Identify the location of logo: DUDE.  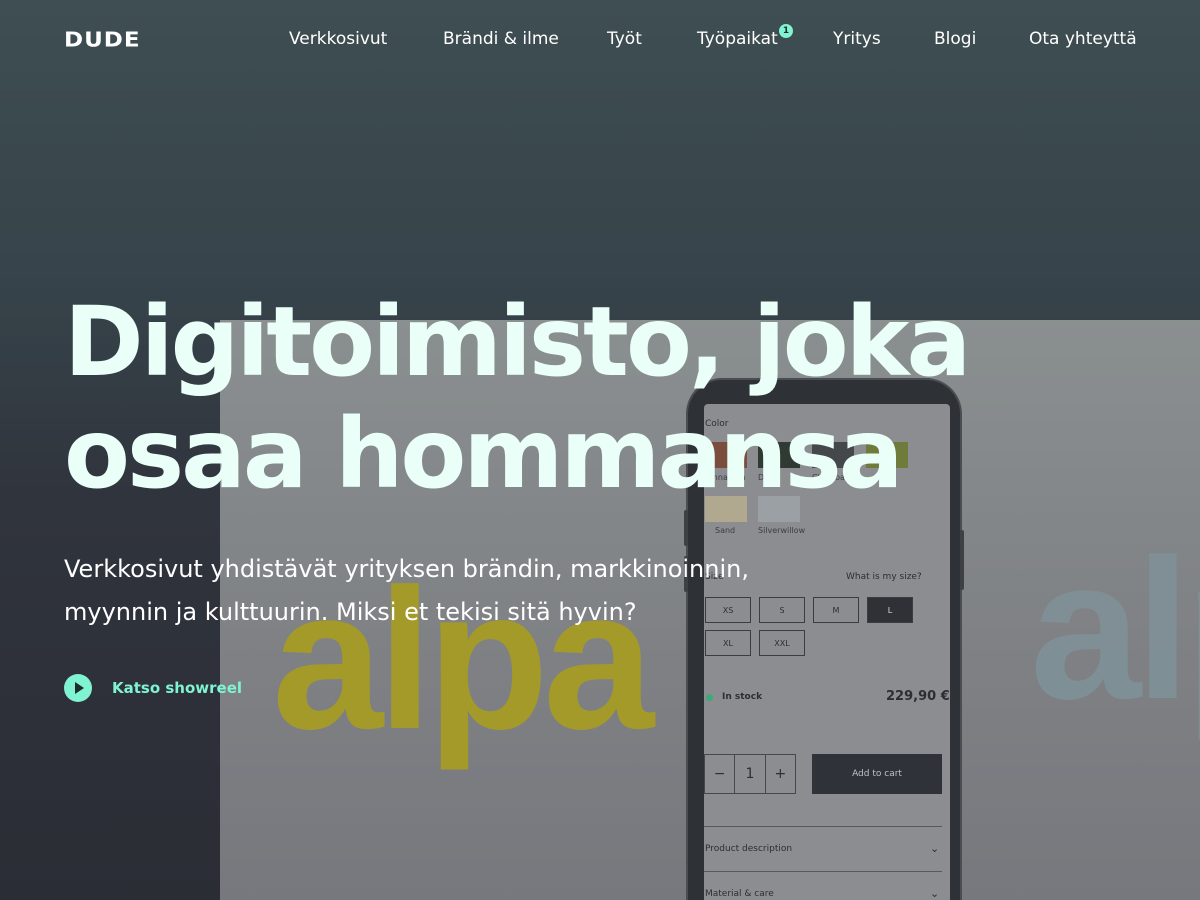
(102, 39).